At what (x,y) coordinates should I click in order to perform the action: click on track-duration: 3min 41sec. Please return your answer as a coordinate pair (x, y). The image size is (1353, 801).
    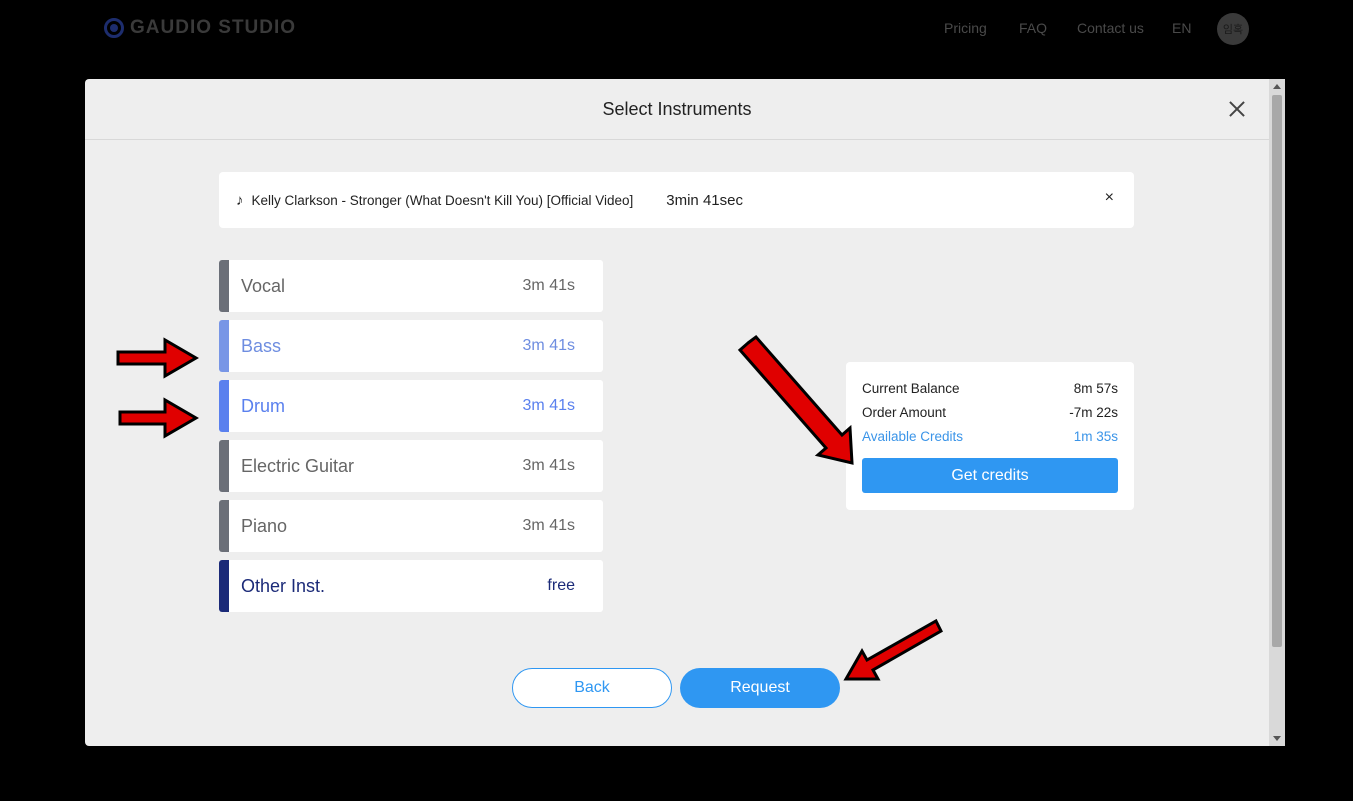
    Looking at the image, I should click on (704, 200).